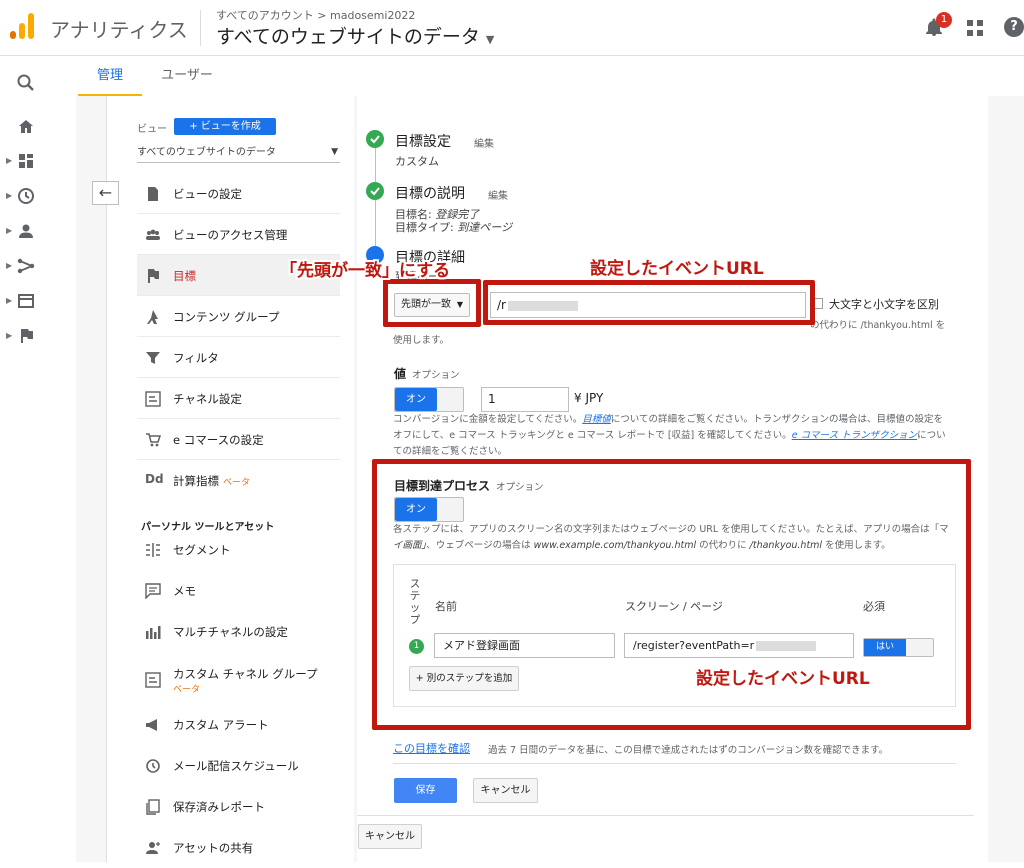  I want to click on home-icon, so click(26, 127).